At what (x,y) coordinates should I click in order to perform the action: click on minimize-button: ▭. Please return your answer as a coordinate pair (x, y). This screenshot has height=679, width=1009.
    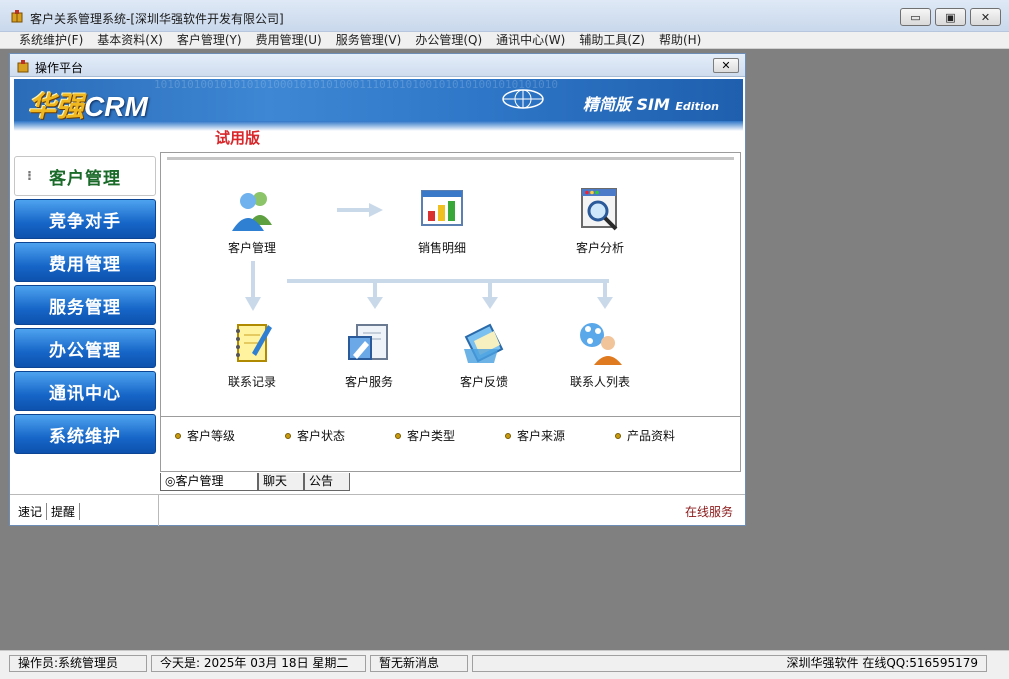
    Looking at the image, I should click on (915, 17).